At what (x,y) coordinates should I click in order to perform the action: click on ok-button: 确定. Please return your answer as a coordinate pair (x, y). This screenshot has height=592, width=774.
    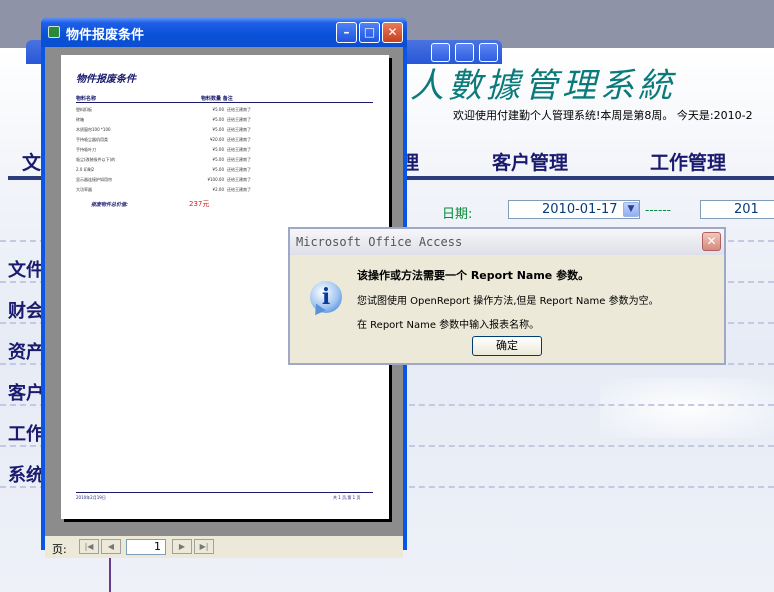
    Looking at the image, I should click on (507, 346).